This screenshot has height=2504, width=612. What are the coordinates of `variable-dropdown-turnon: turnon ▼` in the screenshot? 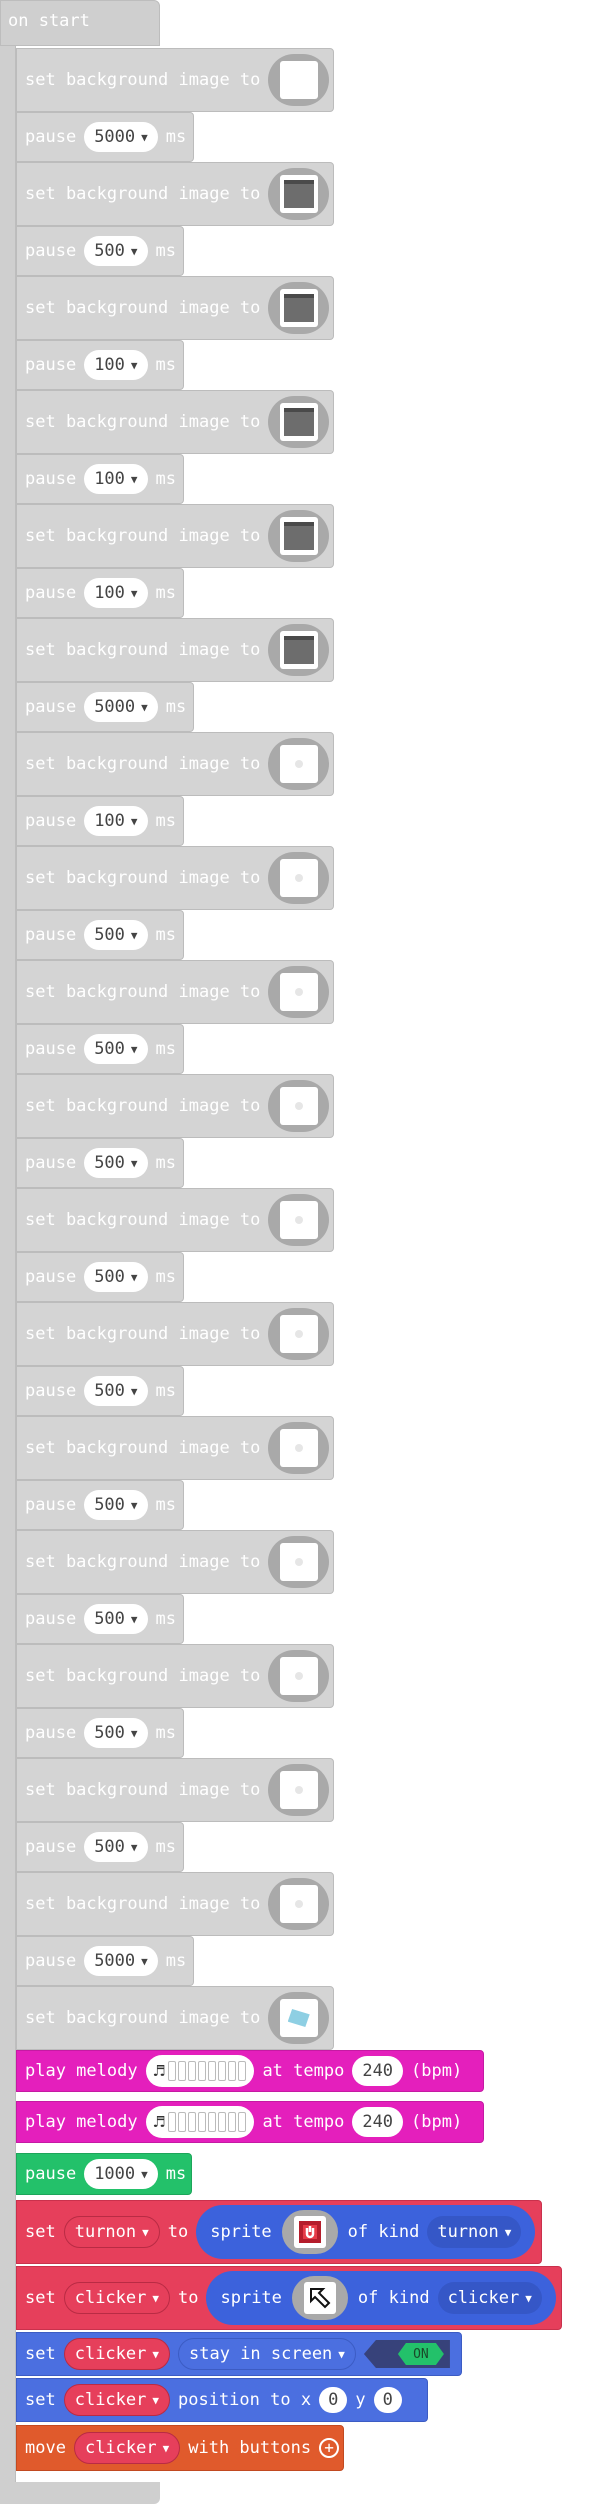 It's located at (111, 2232).